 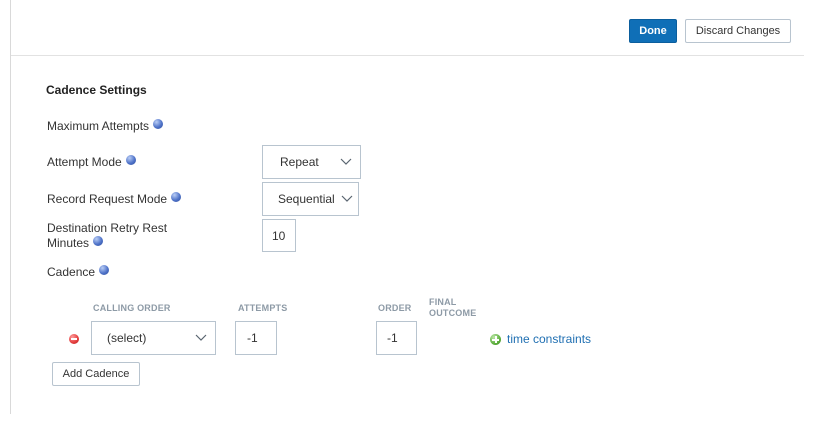 I want to click on order-input: -1, so click(x=396, y=338).